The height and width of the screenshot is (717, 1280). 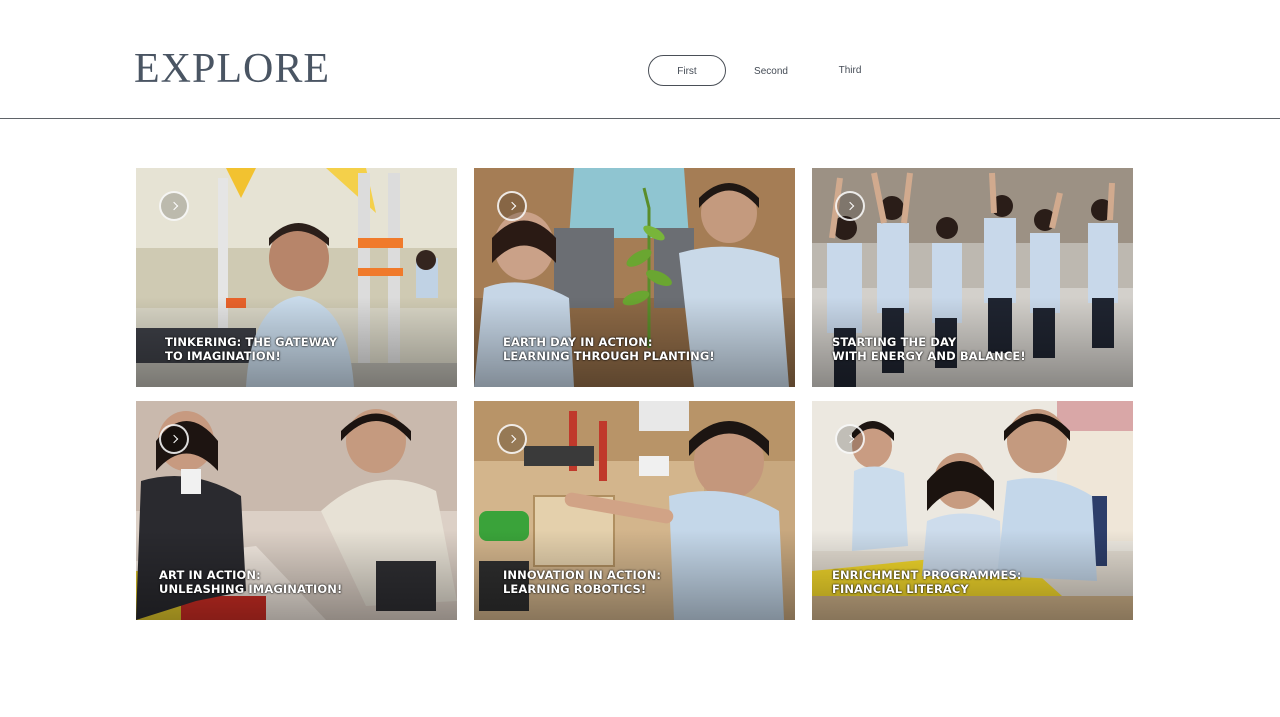 I want to click on caption-line-1: TINKERING: THE GATEWAY, so click(x=251, y=342).